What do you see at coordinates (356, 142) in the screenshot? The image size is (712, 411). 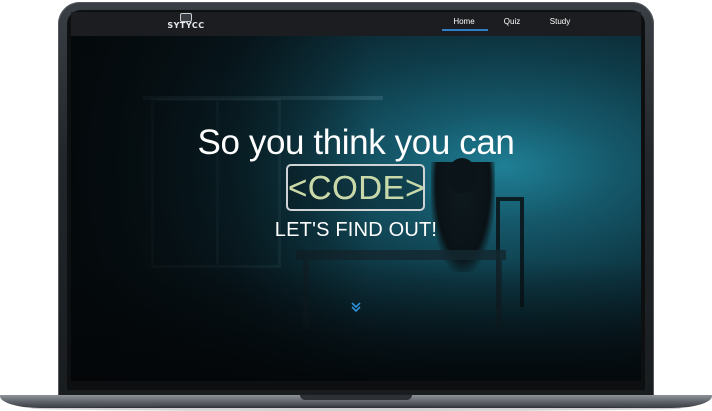 I see `hero-headline: So you think you can` at bounding box center [356, 142].